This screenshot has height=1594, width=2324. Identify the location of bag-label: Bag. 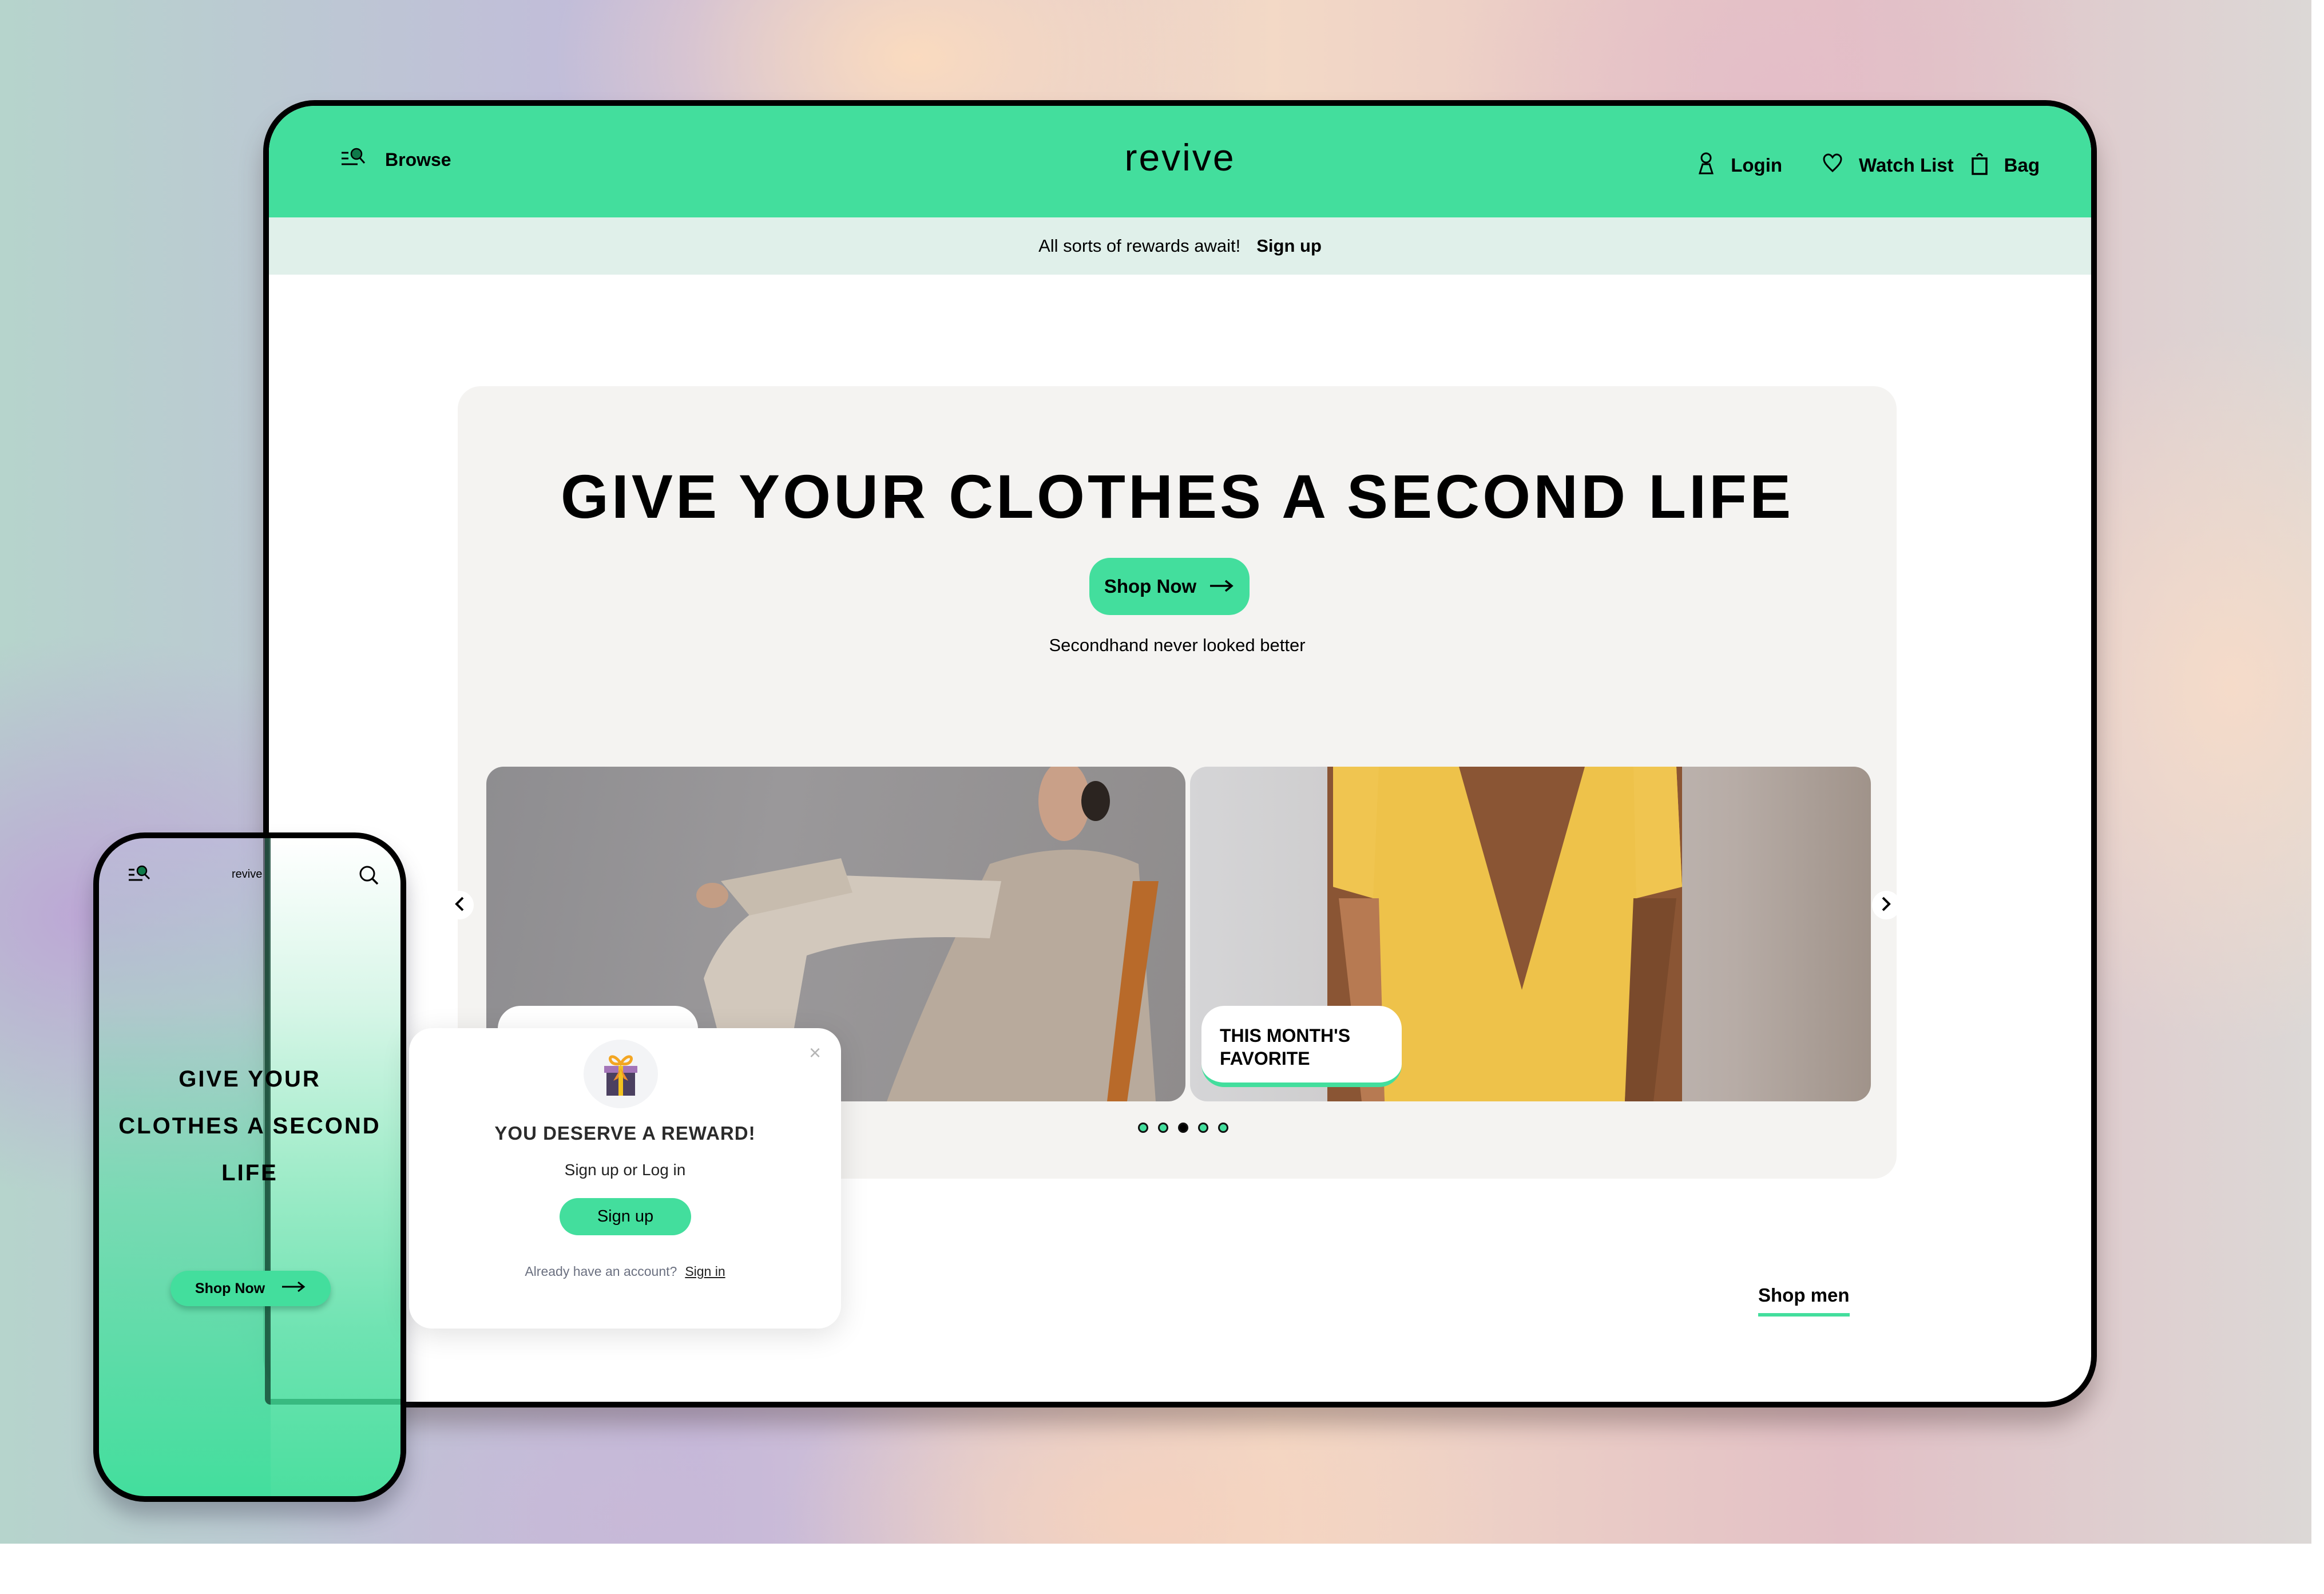
(2022, 165).